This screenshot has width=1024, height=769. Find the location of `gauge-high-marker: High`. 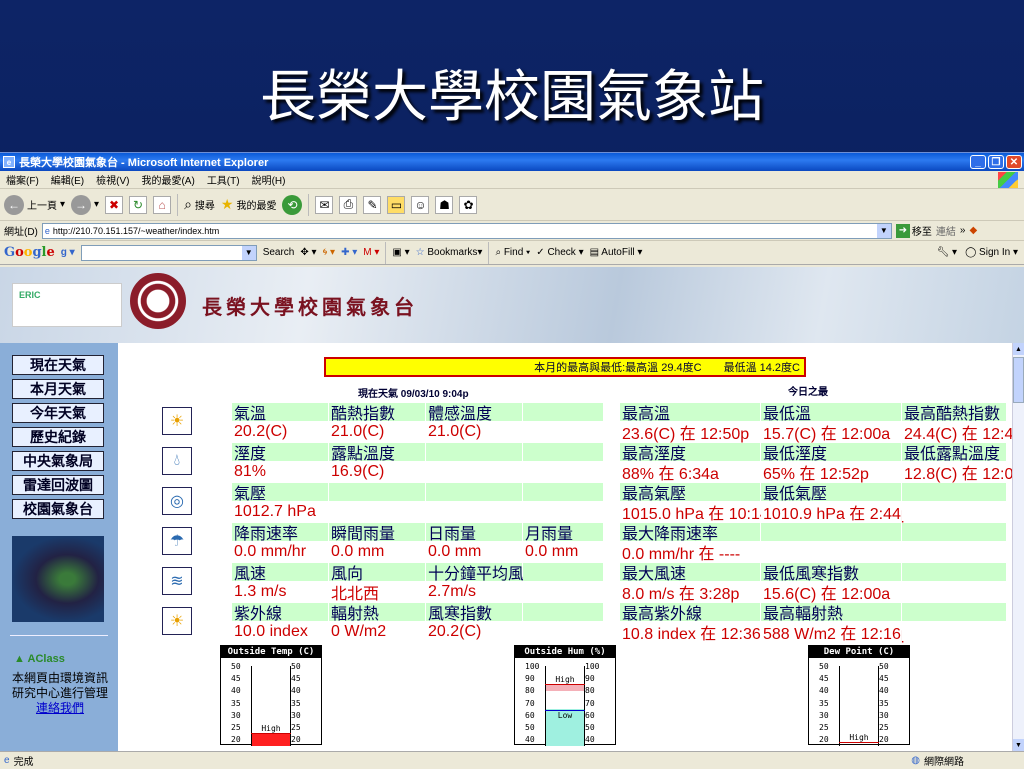

gauge-high-marker: High is located at coordinates (859, 738).